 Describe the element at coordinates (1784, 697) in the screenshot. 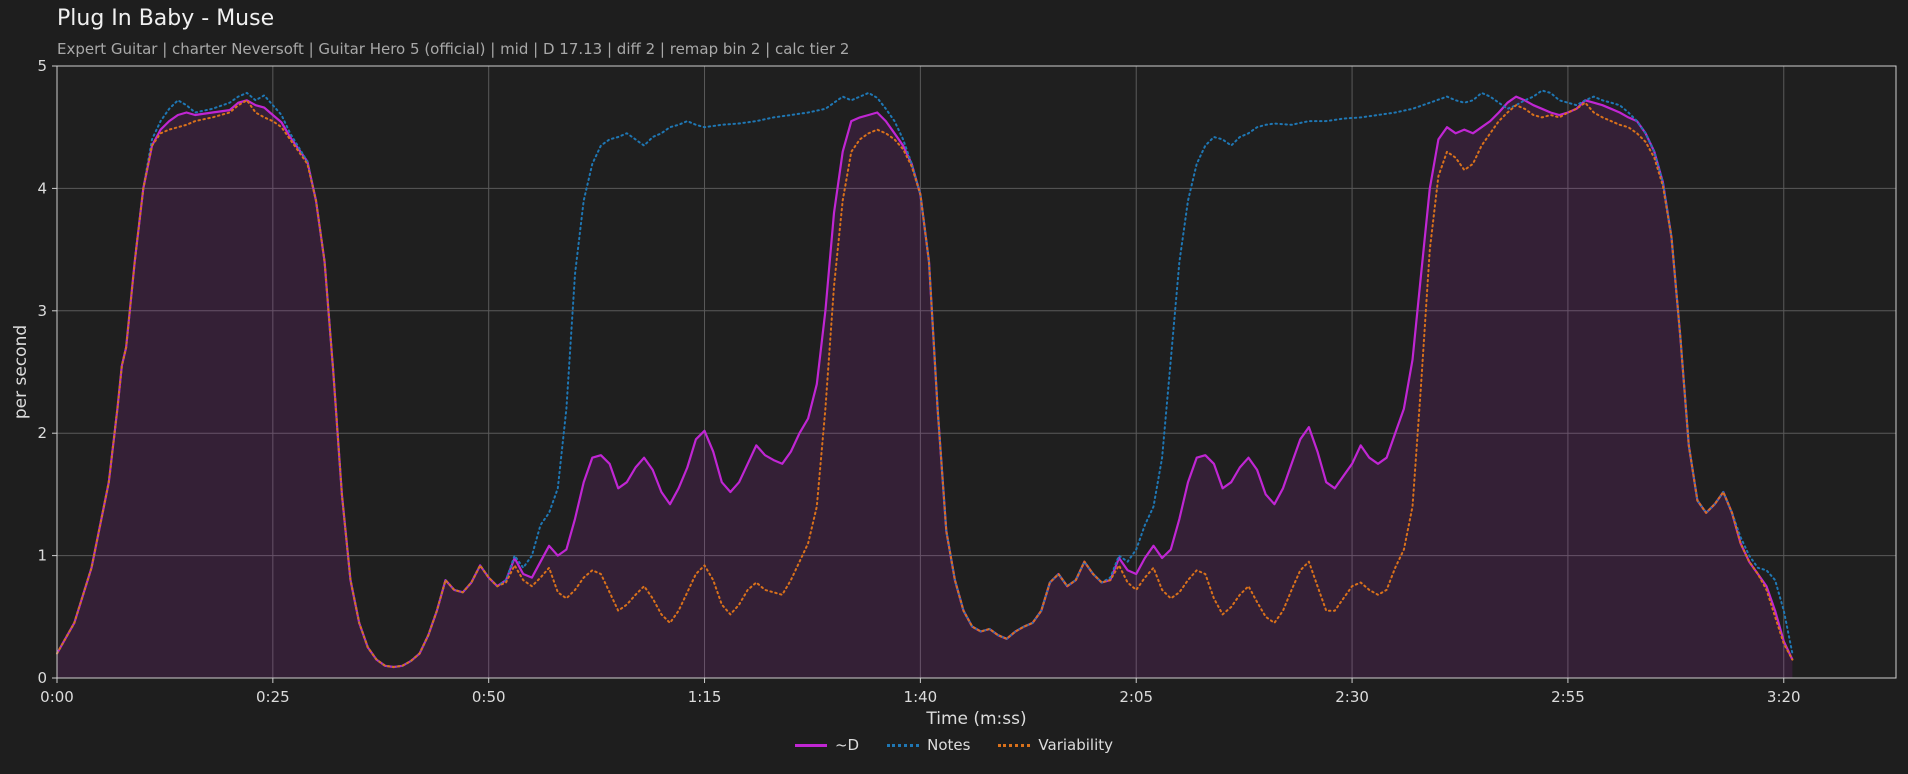

I see `x-tick-label: 3:20` at that location.